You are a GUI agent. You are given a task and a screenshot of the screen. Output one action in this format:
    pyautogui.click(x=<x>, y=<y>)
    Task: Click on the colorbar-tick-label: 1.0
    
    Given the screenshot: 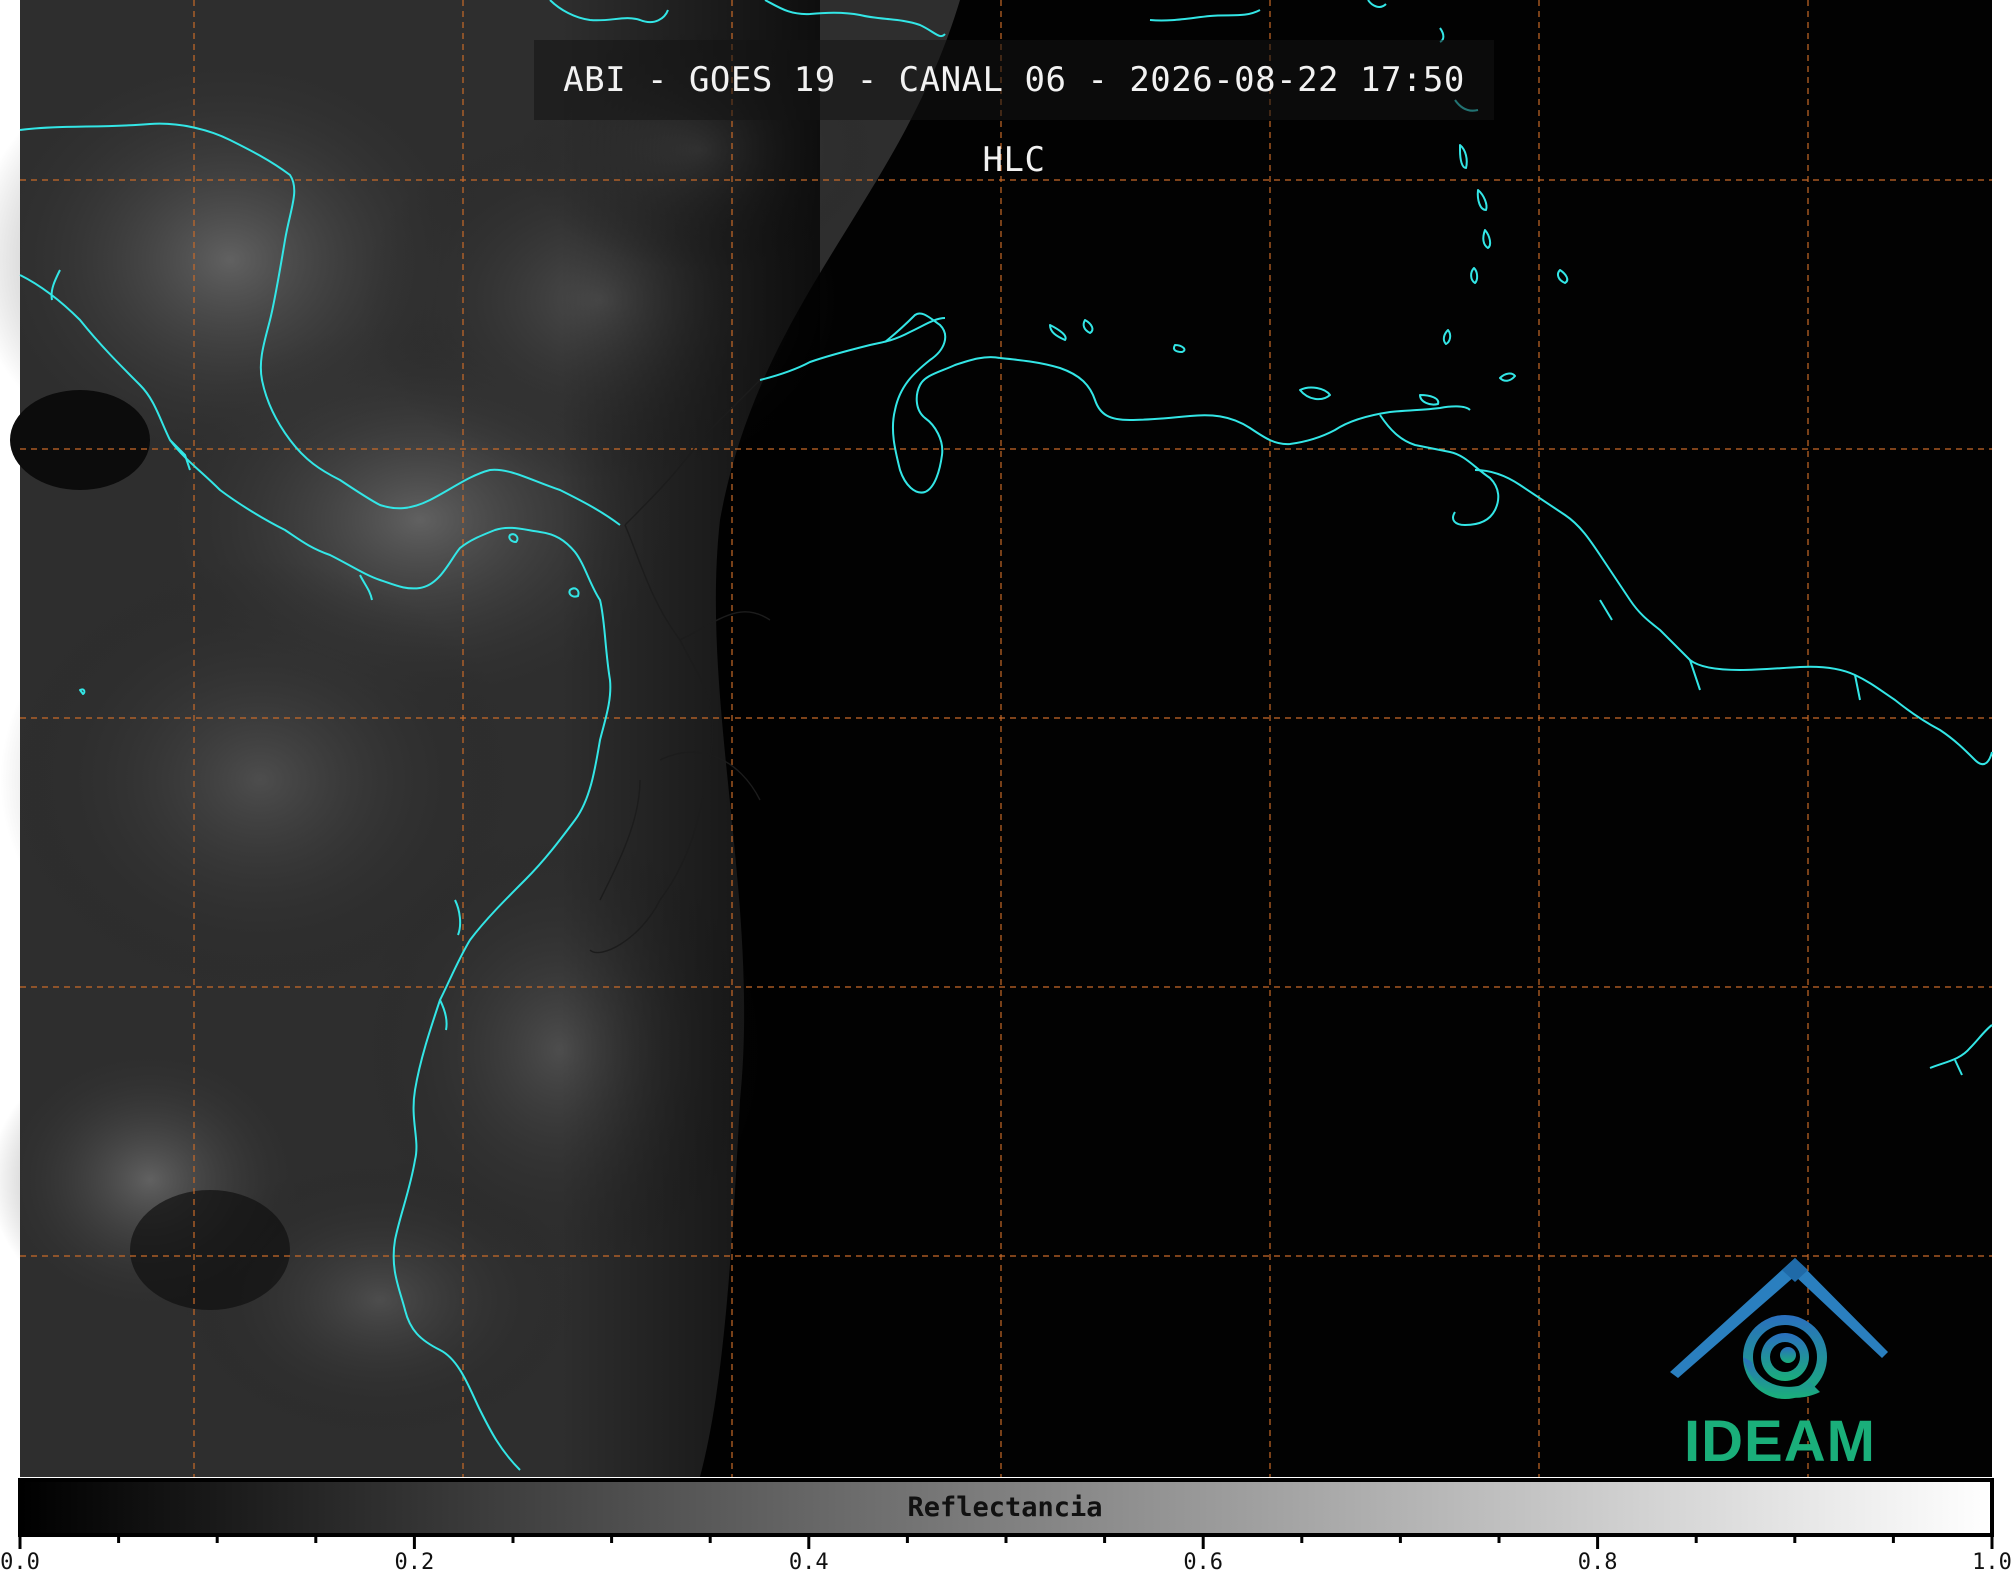 What is the action you would take?
    pyautogui.click(x=1991, y=1562)
    